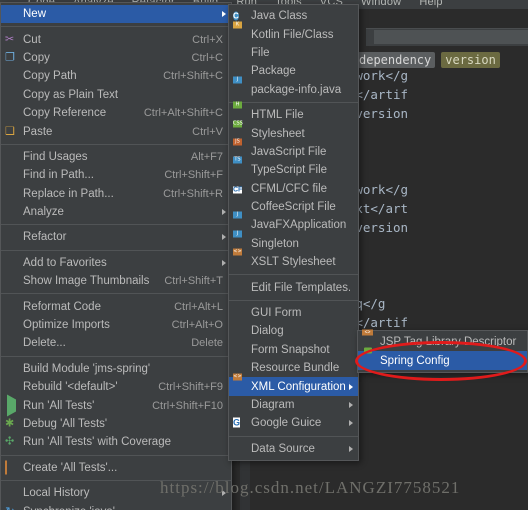 This screenshot has width=528, height=510. I want to click on context-menu-item-add-to-favorites: Add to Favorites, so click(116, 263).